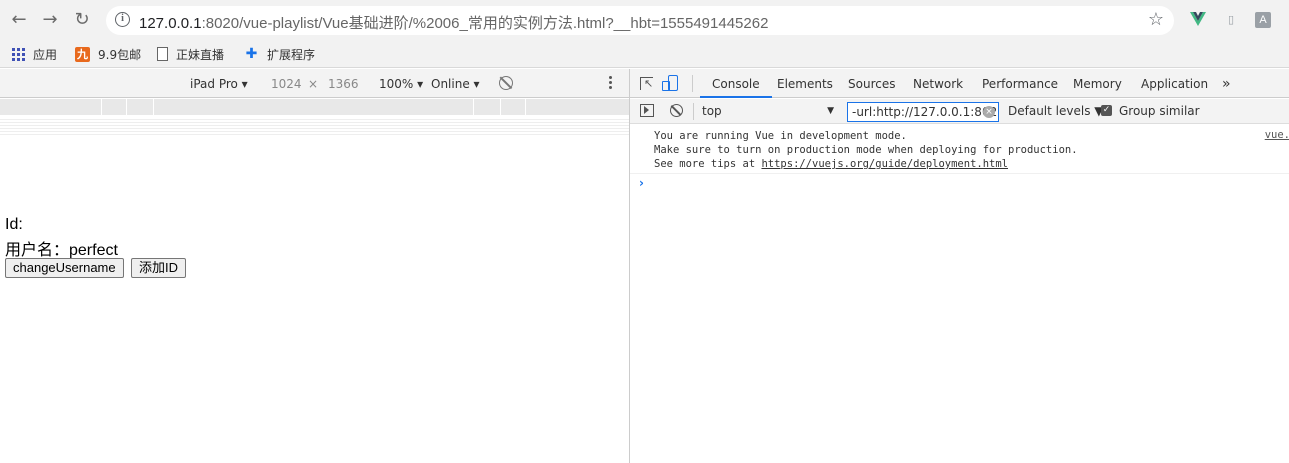 The image size is (1289, 463). Describe the element at coordinates (1097, 83) in the screenshot. I see `tab-memory: Memory` at that location.